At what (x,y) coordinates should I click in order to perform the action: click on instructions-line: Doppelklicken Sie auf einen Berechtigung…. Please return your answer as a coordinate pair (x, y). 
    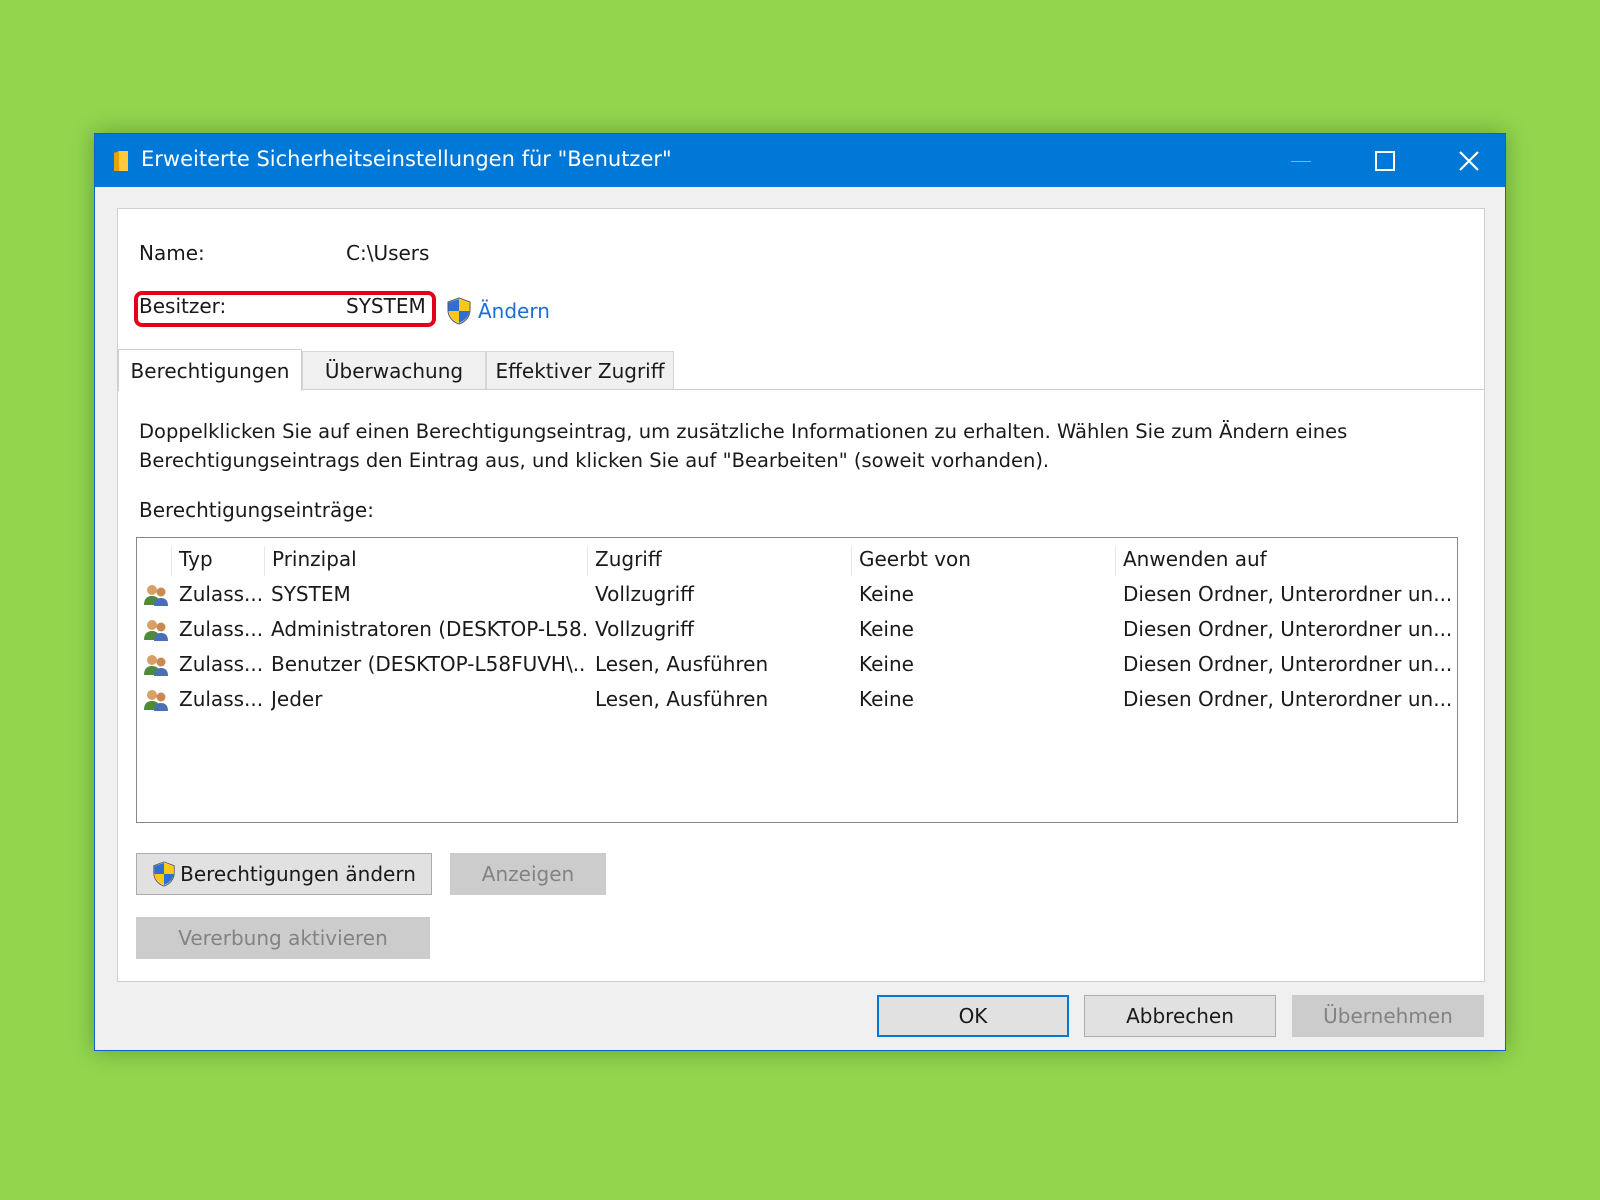
    Looking at the image, I should click on (743, 431).